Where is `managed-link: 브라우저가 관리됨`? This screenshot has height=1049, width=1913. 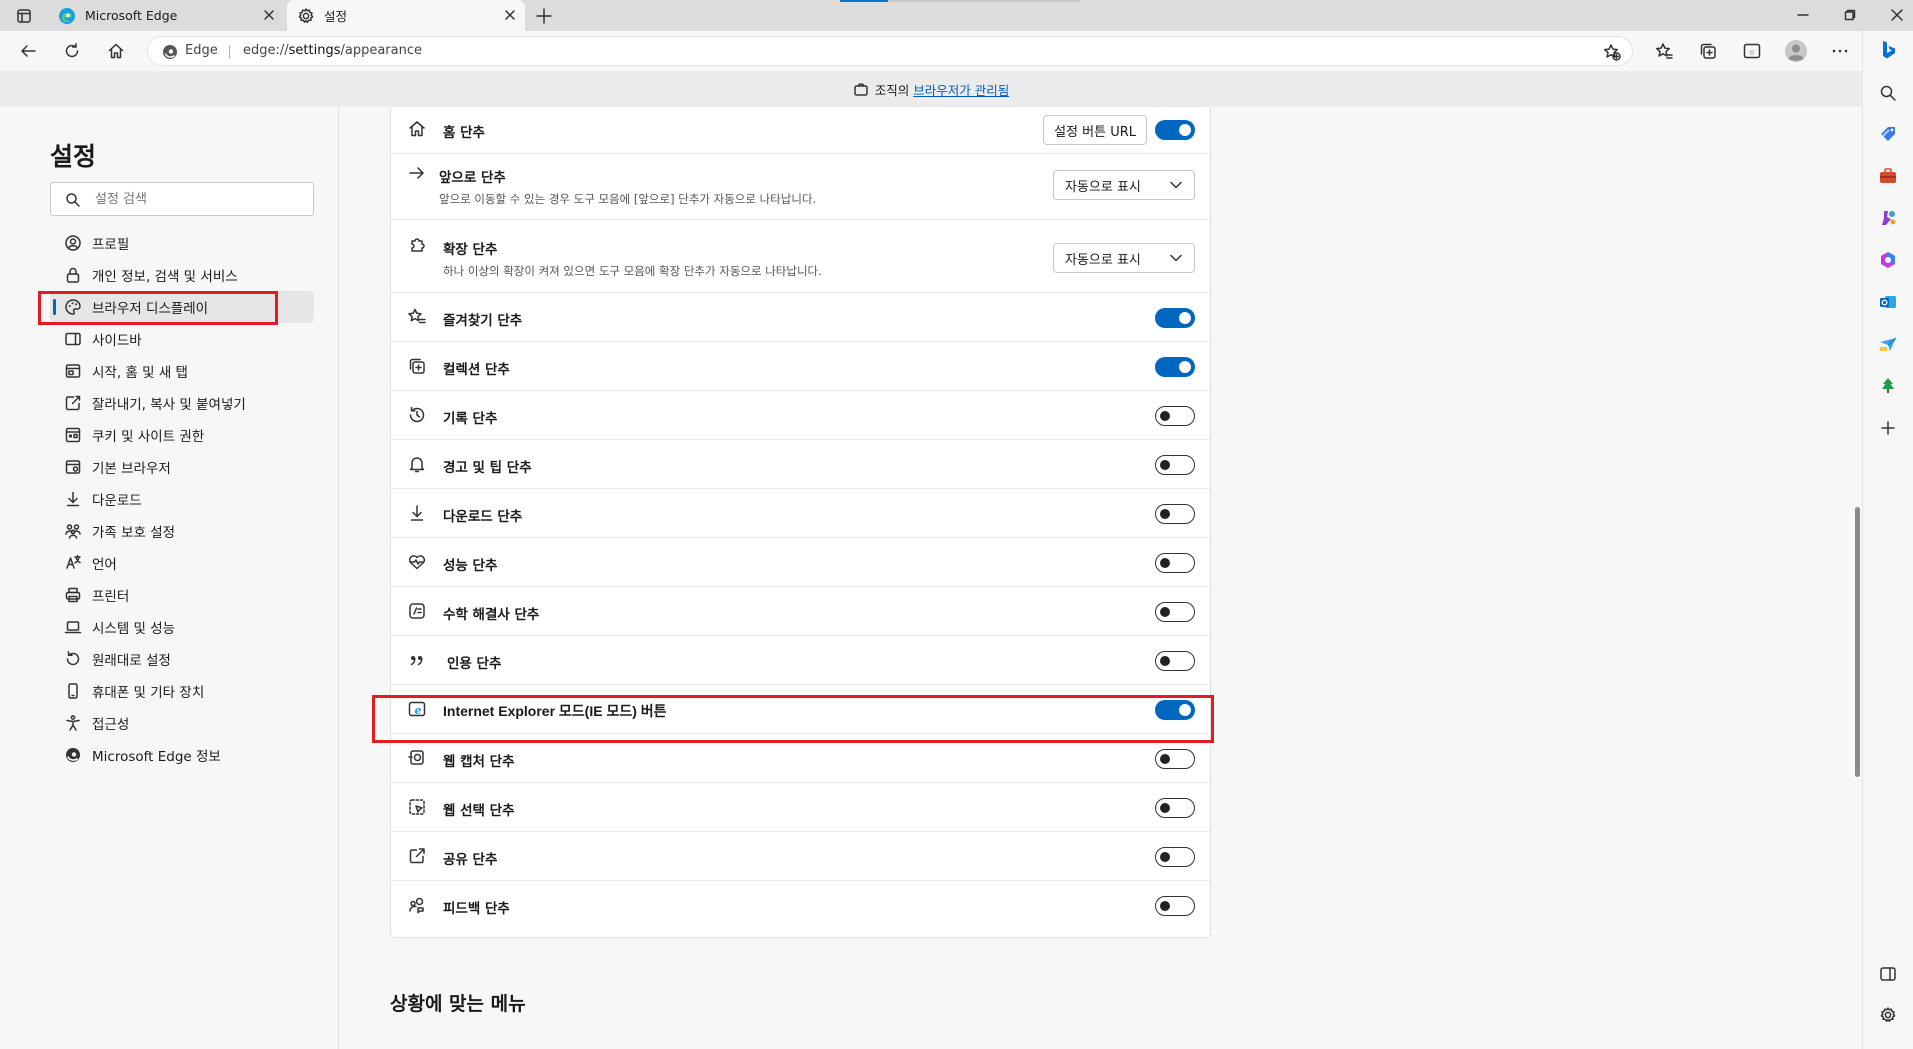
managed-link: 브라우저가 관리됨 is located at coordinates (961, 89).